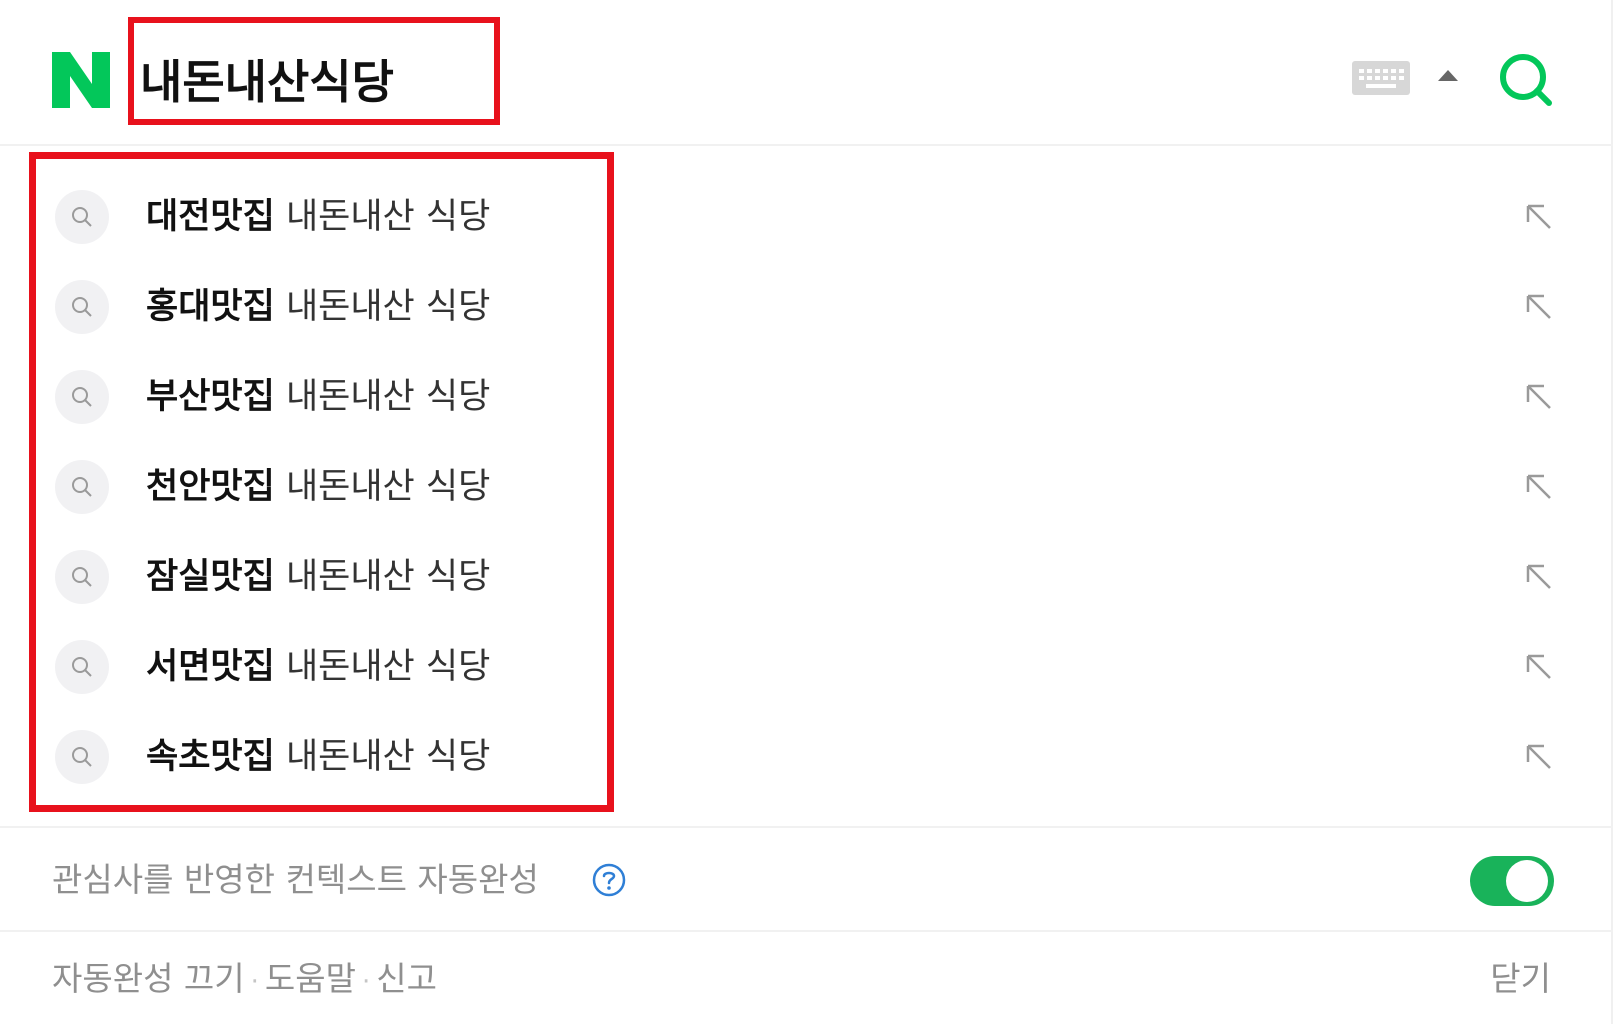 This screenshot has height=1024, width=1613. Describe the element at coordinates (1520, 979) in the screenshot. I see `close-button: 닫기` at that location.